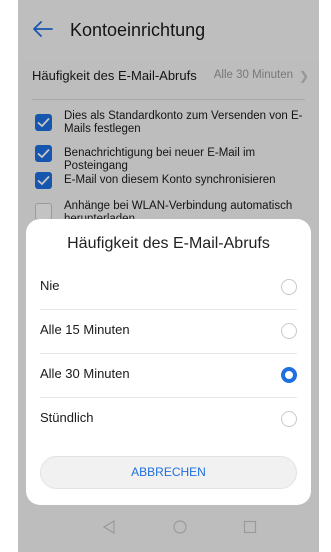 The width and height of the screenshot is (331, 552). What do you see at coordinates (289, 375) in the screenshot?
I see `radio-30-min` at bounding box center [289, 375].